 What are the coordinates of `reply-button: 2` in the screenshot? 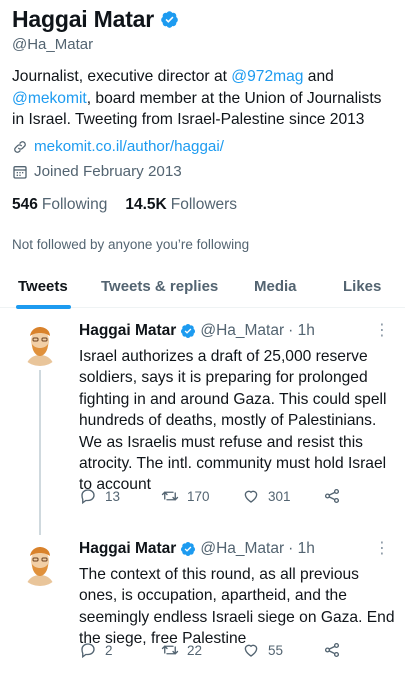 It's located at (96, 650).